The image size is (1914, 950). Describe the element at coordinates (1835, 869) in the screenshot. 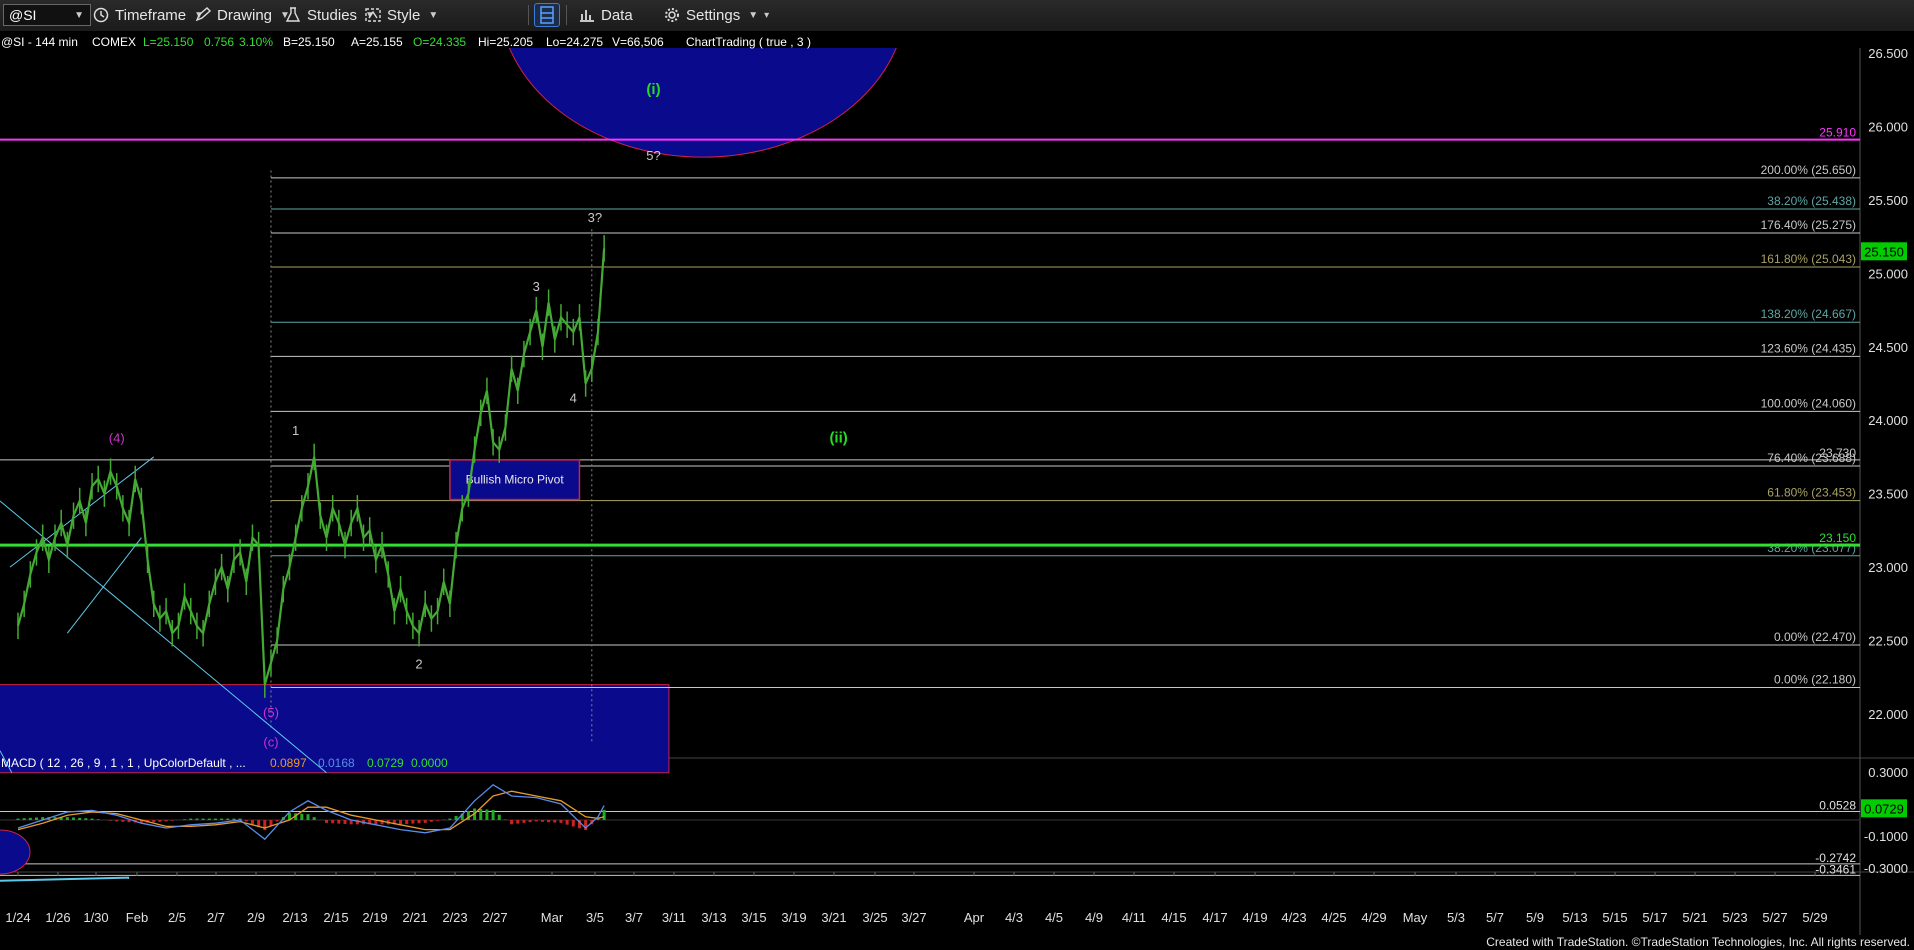

I see `macd-level-label: -0.3461` at that location.